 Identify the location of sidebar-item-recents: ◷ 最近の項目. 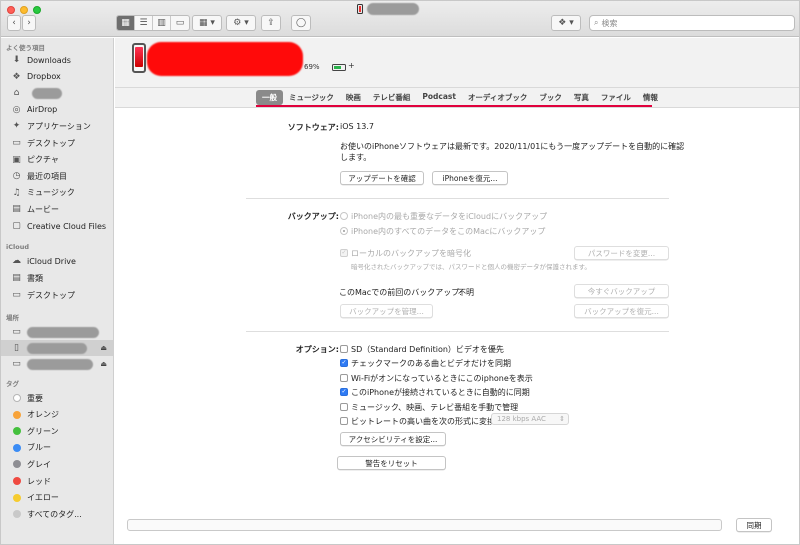
(57, 176).